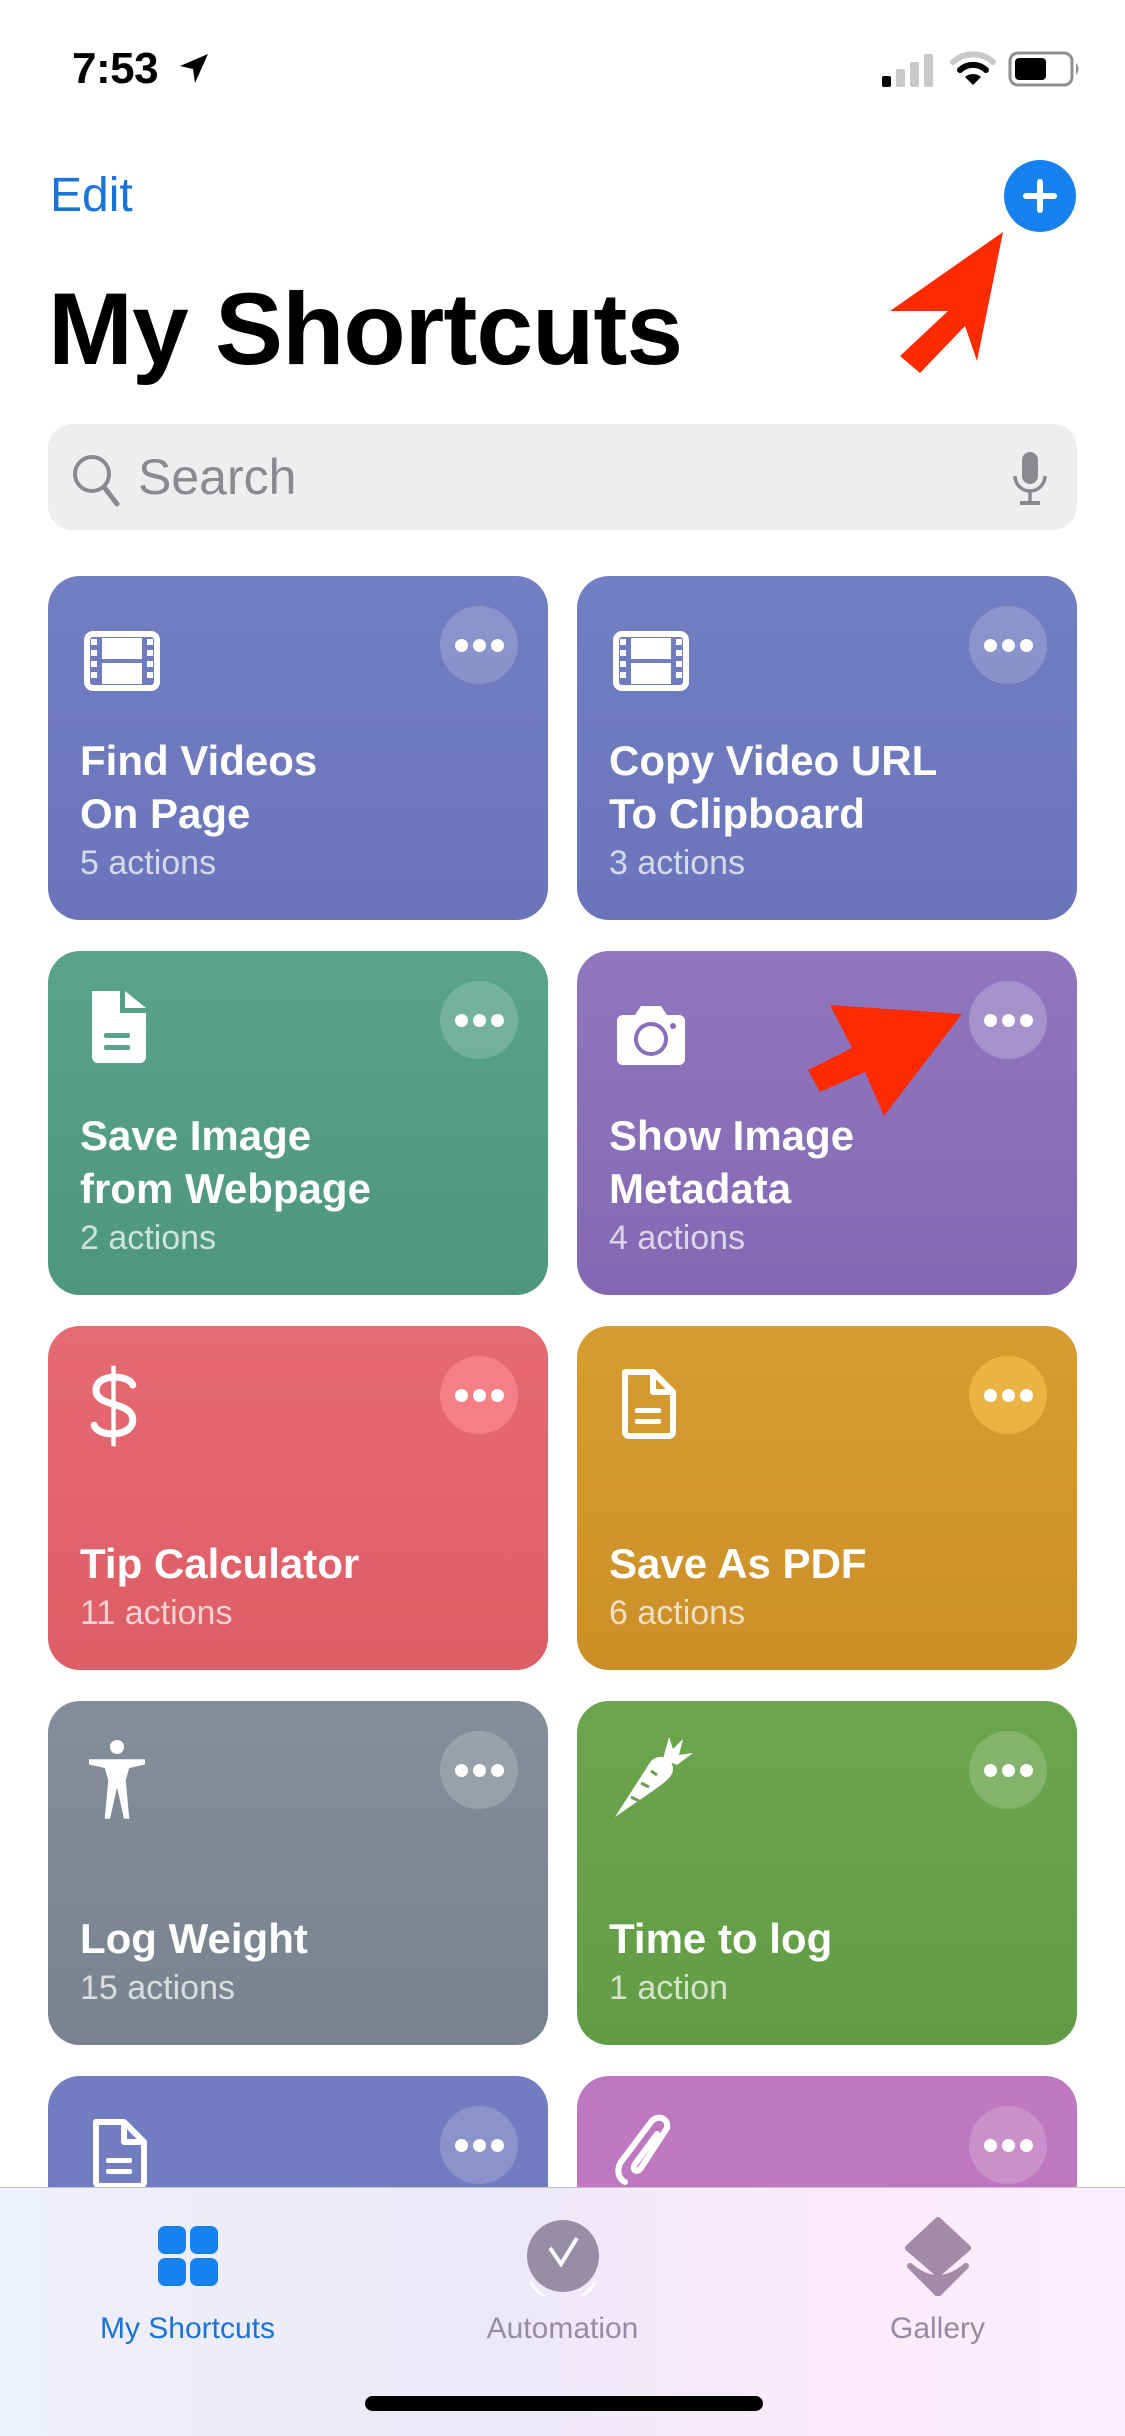 The image size is (1125, 2436). I want to click on shortcut-title: Log Weight, so click(194, 1938).